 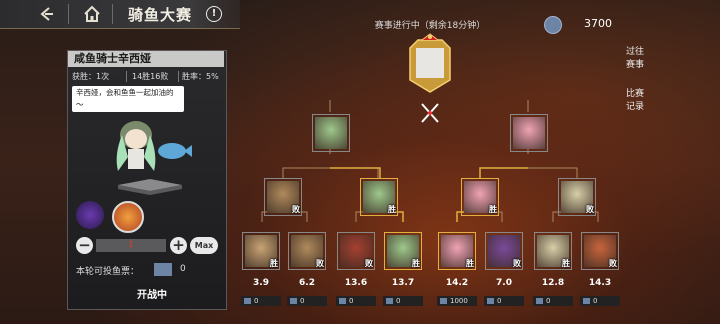 What do you see at coordinates (307, 251) in the screenshot?
I see `bracket-r1-card-2: 败` at bounding box center [307, 251].